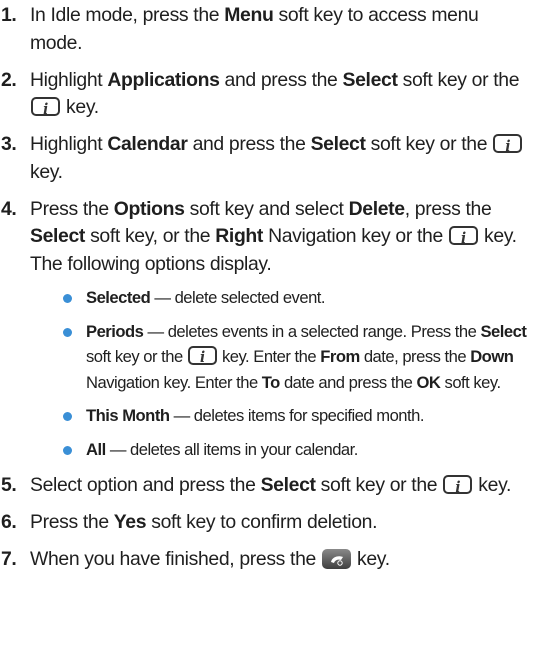 This screenshot has width=533, height=647. I want to click on step-number: 7., so click(9, 558).